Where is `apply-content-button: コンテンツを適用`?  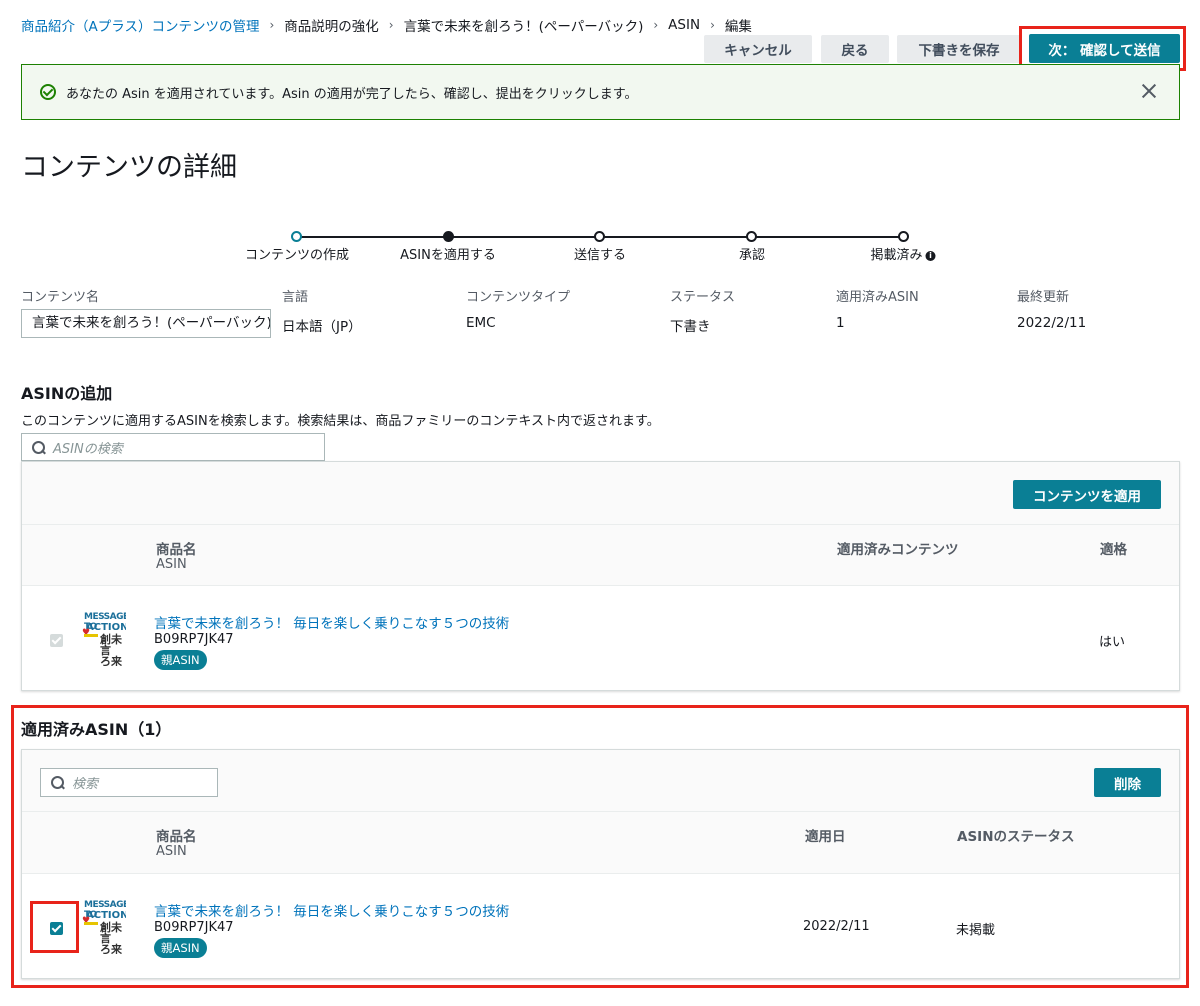
apply-content-button: コンテンツを適用 is located at coordinates (1087, 494).